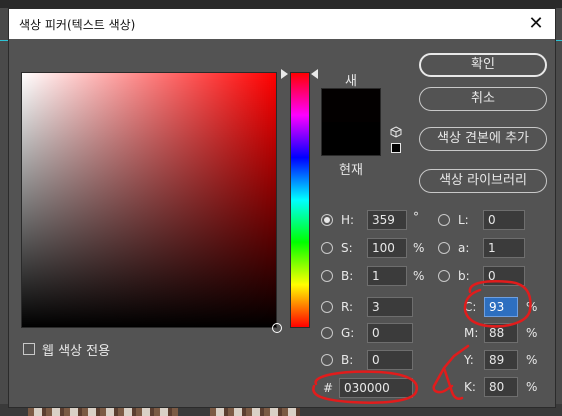 This screenshot has width=562, height=416. I want to click on annotation-arrow, so click(451, 372).